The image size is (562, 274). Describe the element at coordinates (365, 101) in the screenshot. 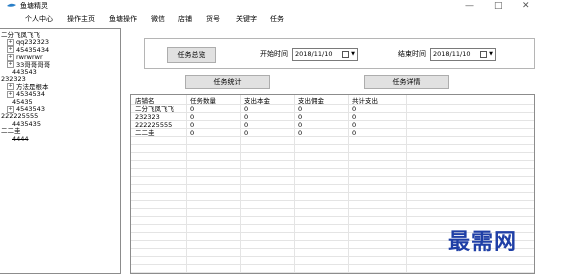

I see `column-header: 共计支出` at that location.